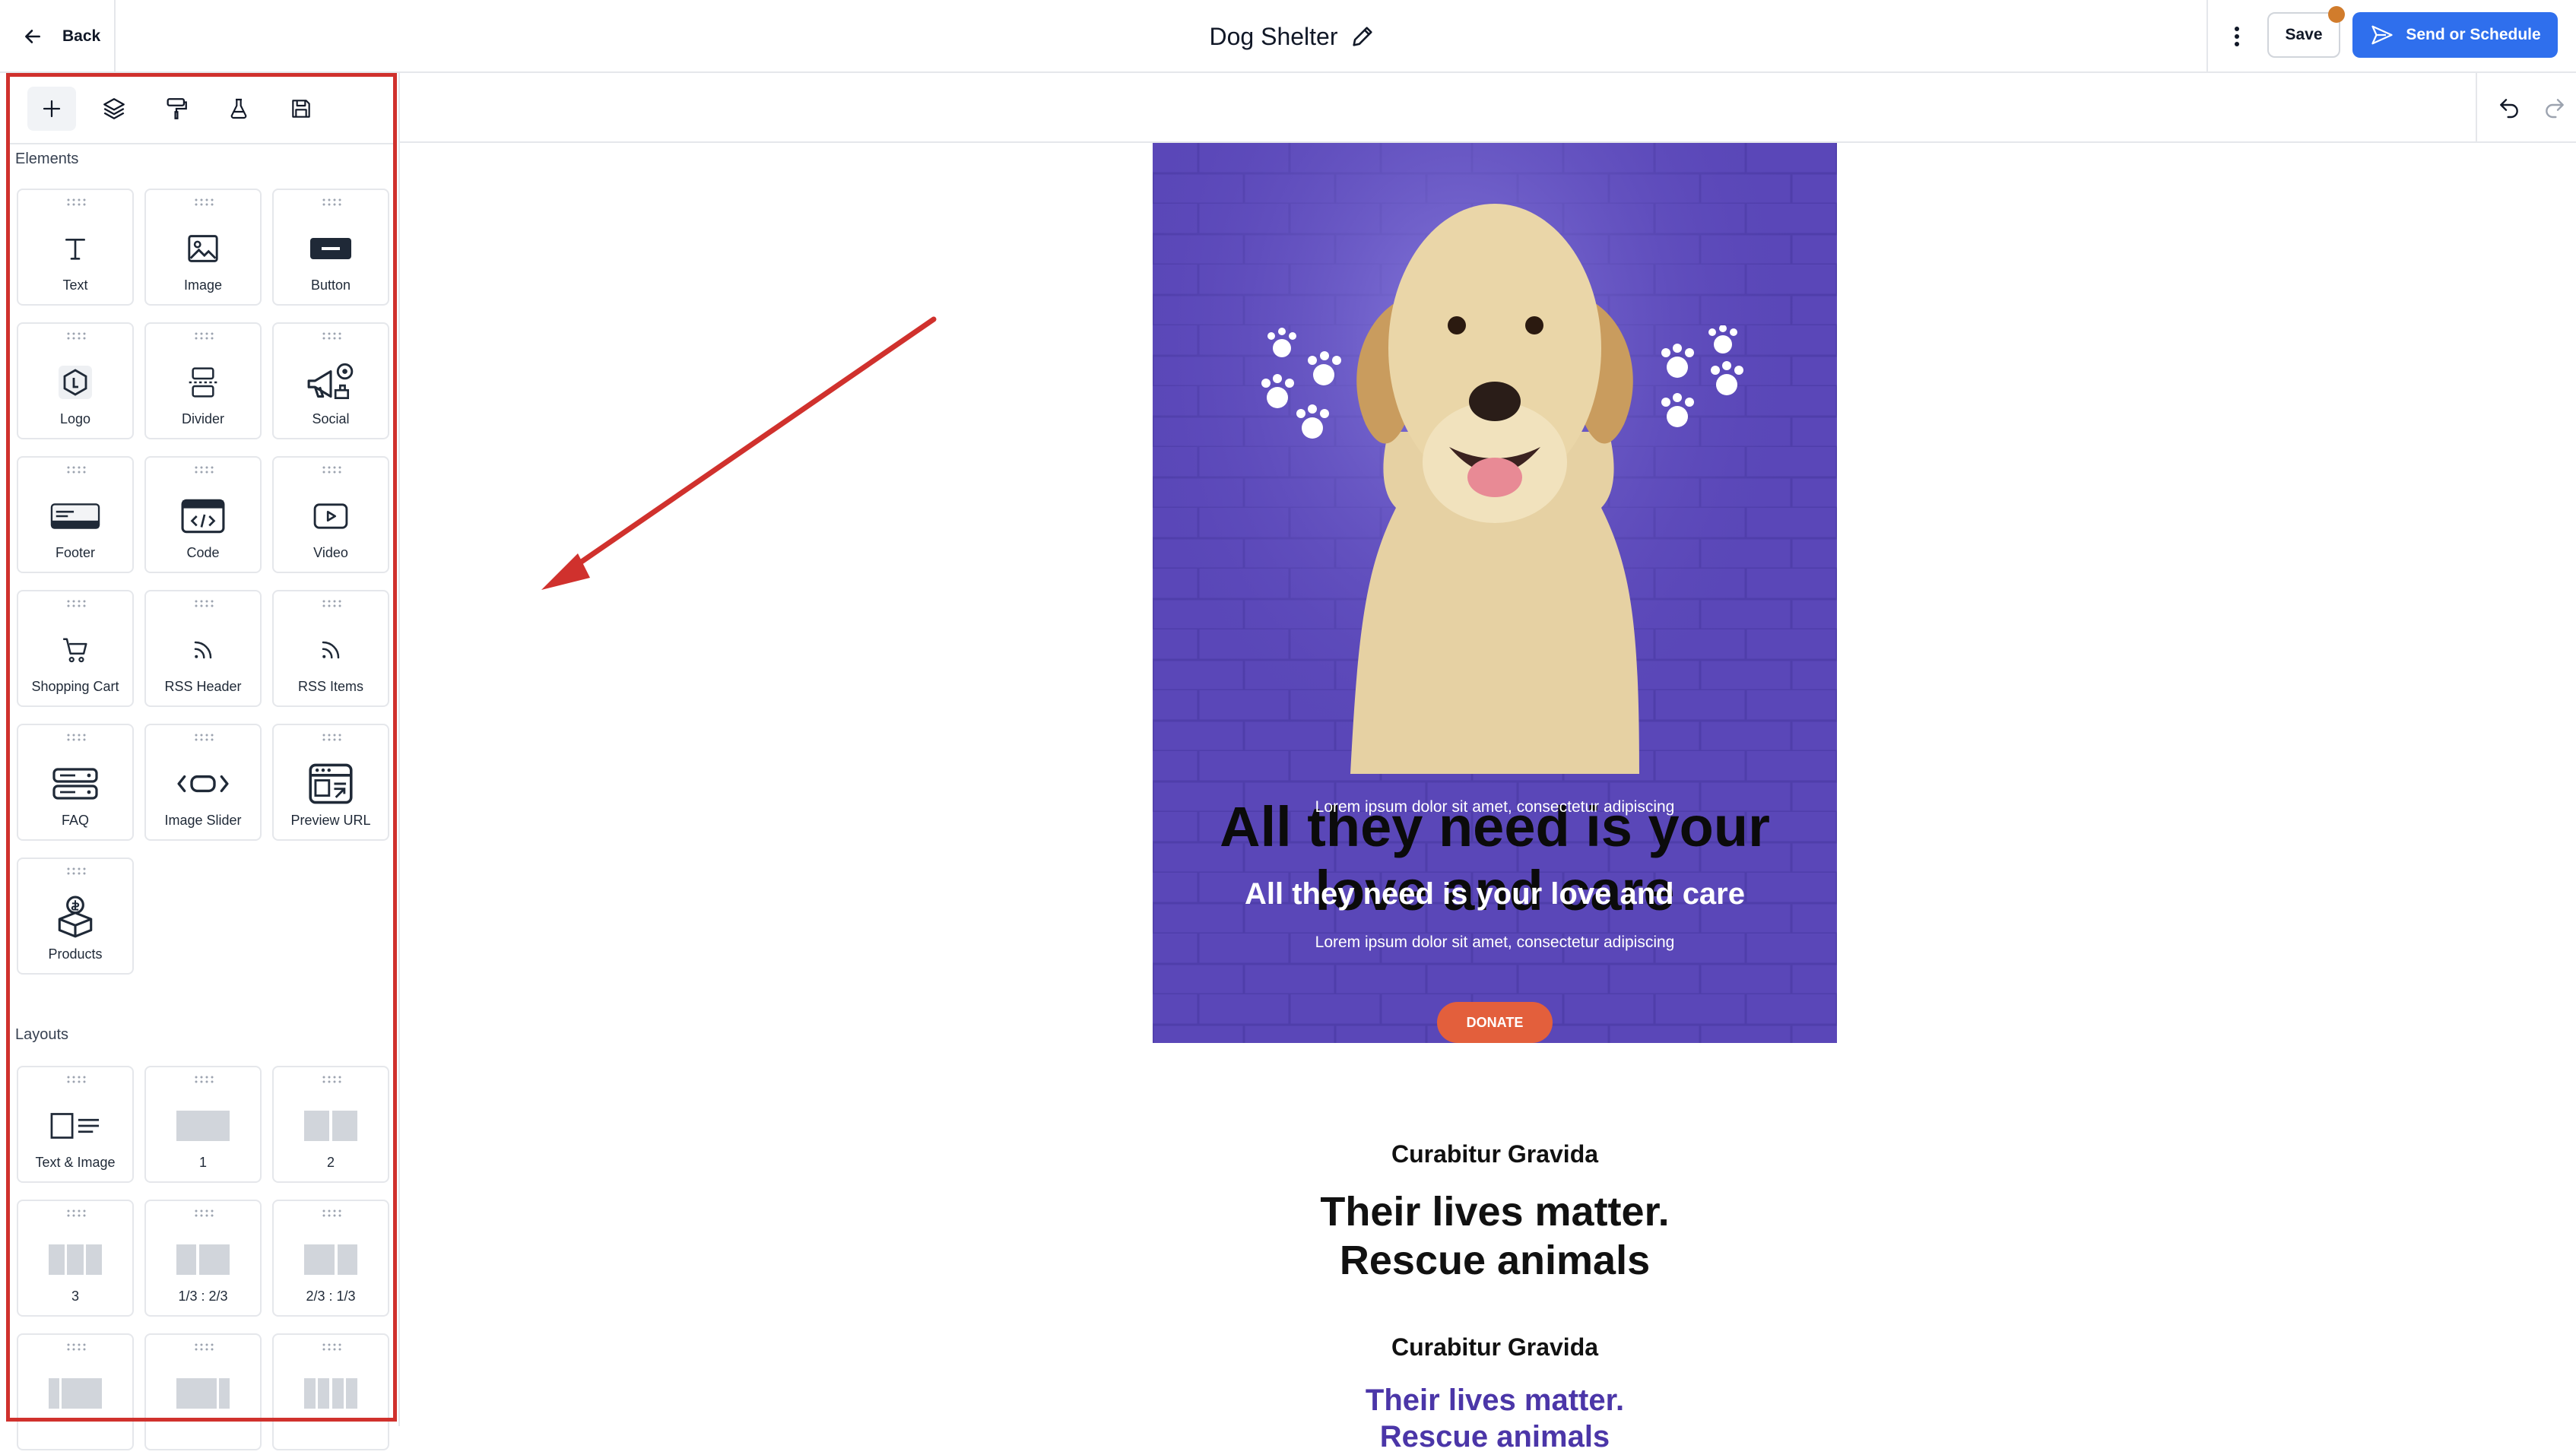 The width and height of the screenshot is (2576, 1455). Describe the element at coordinates (2237, 36) in the screenshot. I see `more-options-icon` at that location.